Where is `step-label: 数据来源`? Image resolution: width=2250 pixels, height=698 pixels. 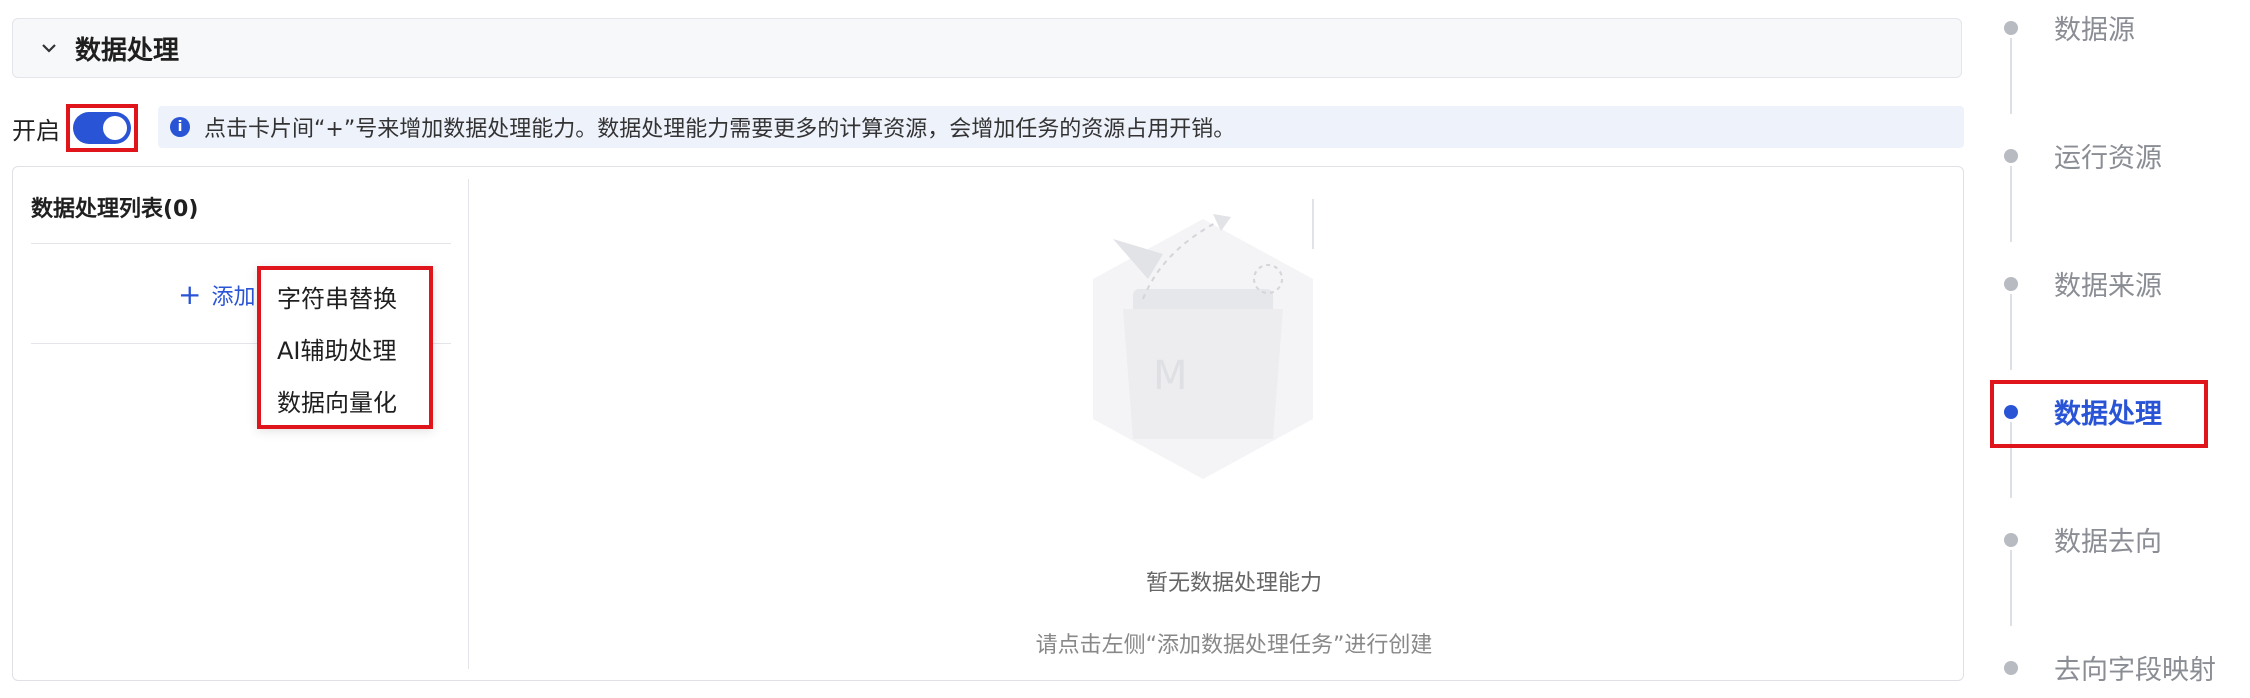 step-label: 数据来源 is located at coordinates (2108, 286).